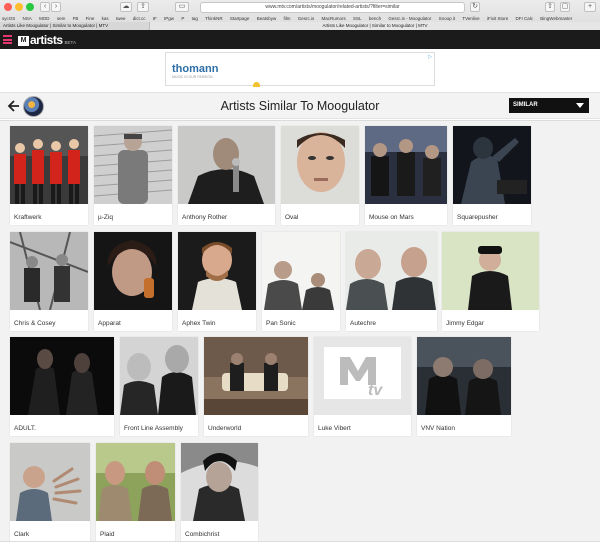 Image resolution: width=600 pixels, height=549 pixels. I want to click on bookmark-item: Fine, so click(90, 18).